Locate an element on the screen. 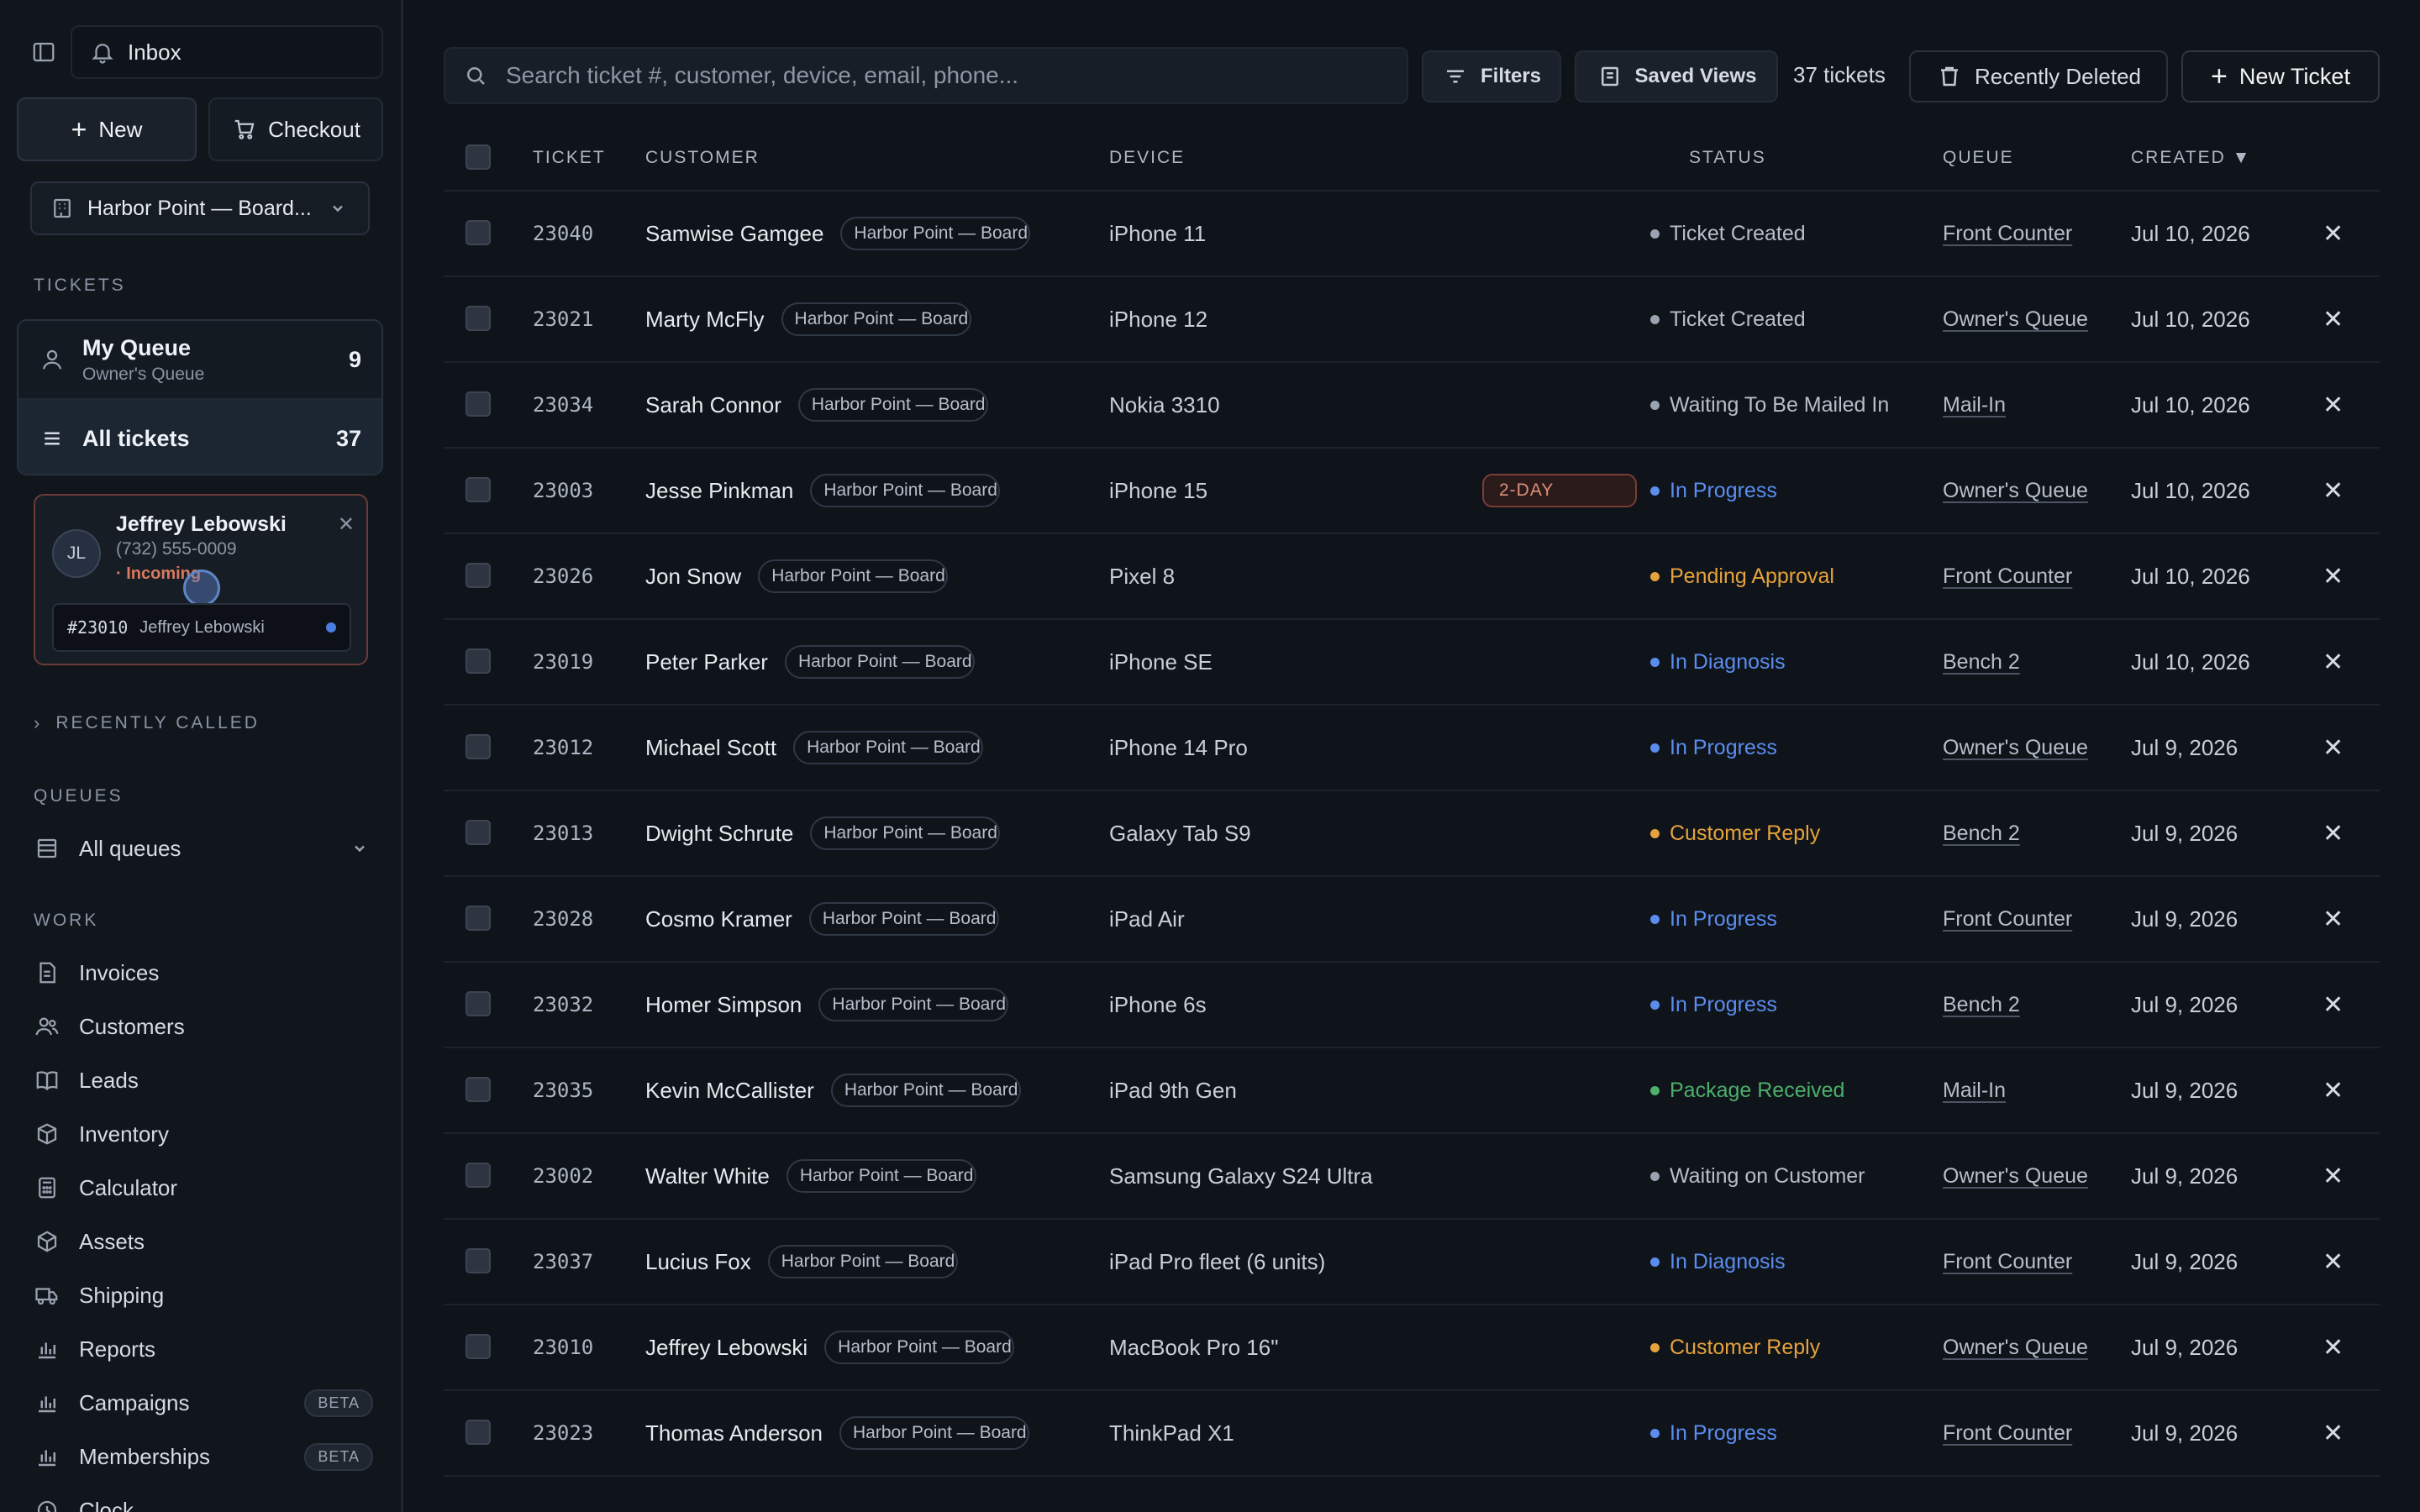 This screenshot has height=1512, width=2420. customer-name: Marty McFly is located at coordinates (705, 320).